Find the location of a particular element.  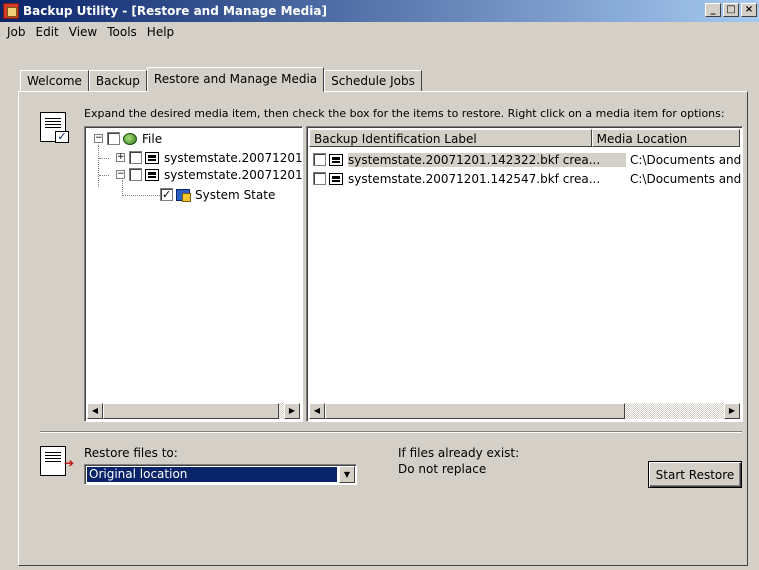

tree-item-file: − File is located at coordinates (128, 138).